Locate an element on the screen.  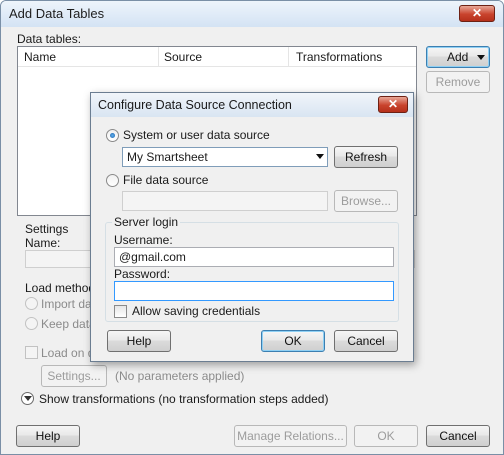
column-header-source: Source is located at coordinates (183, 57).